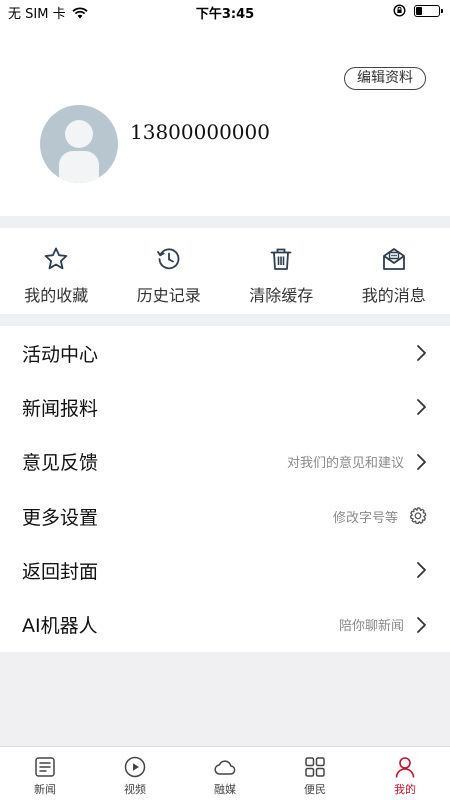 Image resolution: width=450 pixels, height=800 pixels. I want to click on menu-item-ai-robot: AI机器人 陪你聊新闻, so click(225, 624).